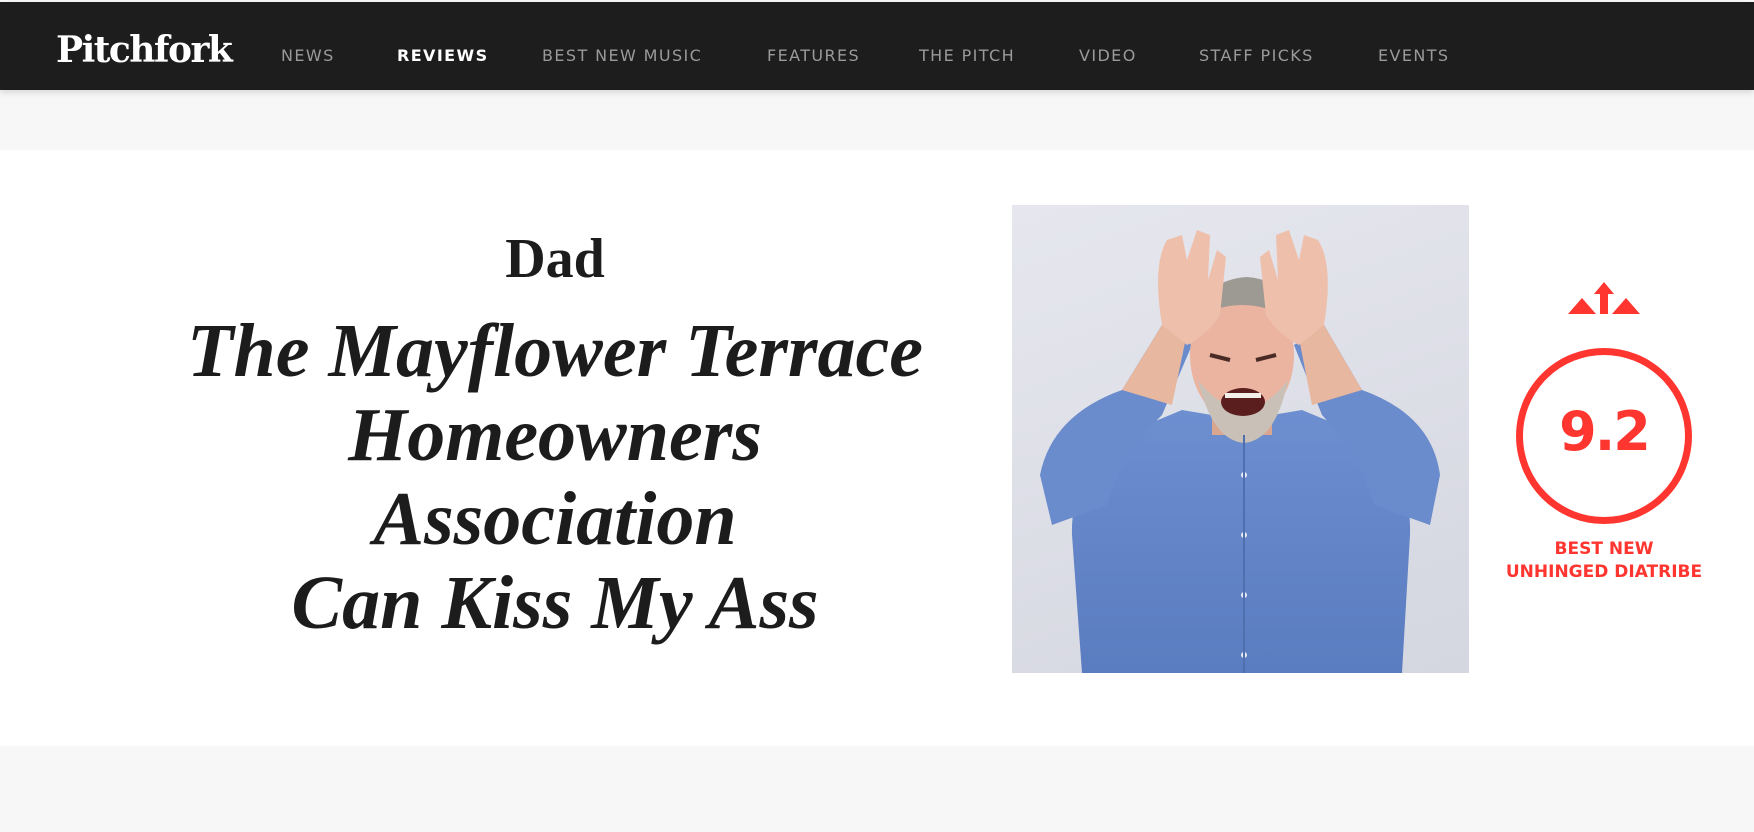 The width and height of the screenshot is (1754, 832). I want to click on nav-staff-picks: STAFF PICKS, so click(1256, 56).